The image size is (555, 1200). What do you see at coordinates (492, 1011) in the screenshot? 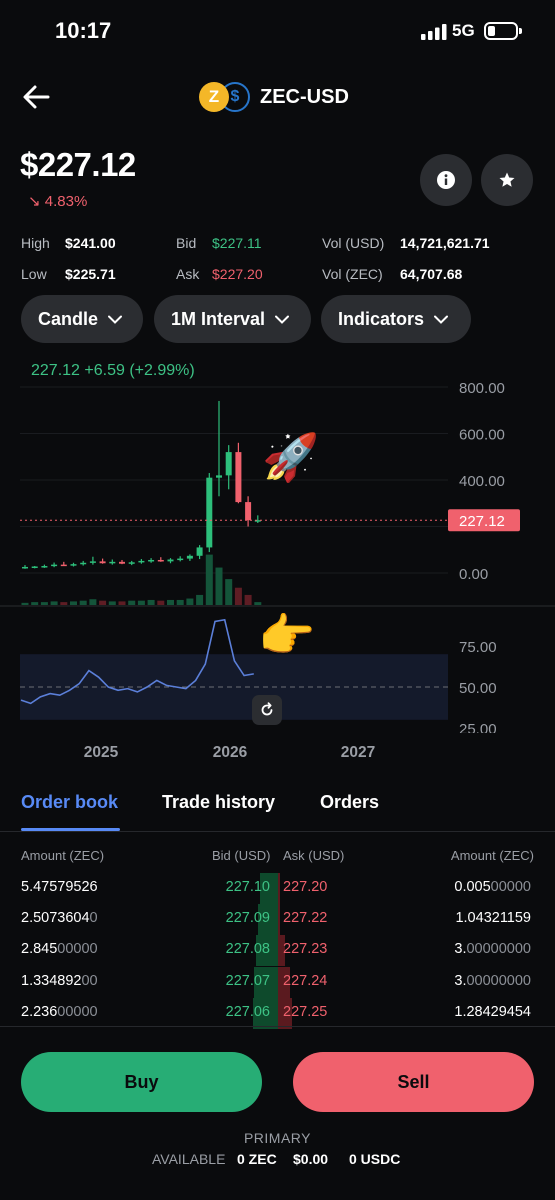
I see `ask-amount: 1.28429454` at bounding box center [492, 1011].